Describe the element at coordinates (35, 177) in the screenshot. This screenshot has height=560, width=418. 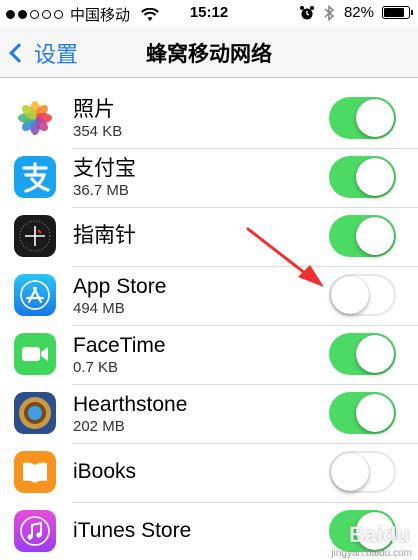
I see `alipay-icon` at that location.